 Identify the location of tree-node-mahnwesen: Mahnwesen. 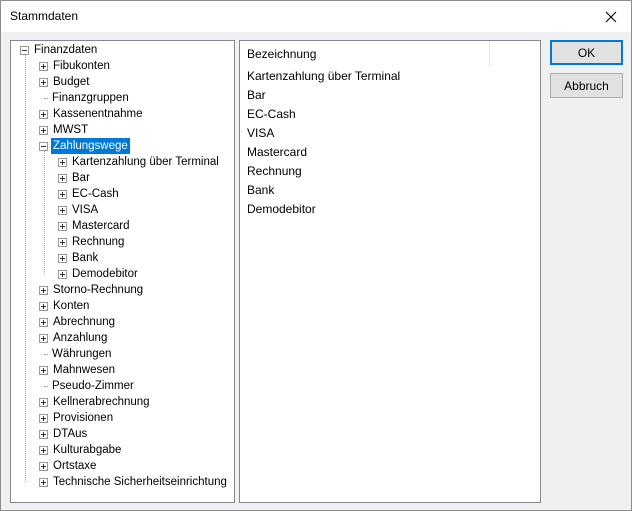
(78, 370).